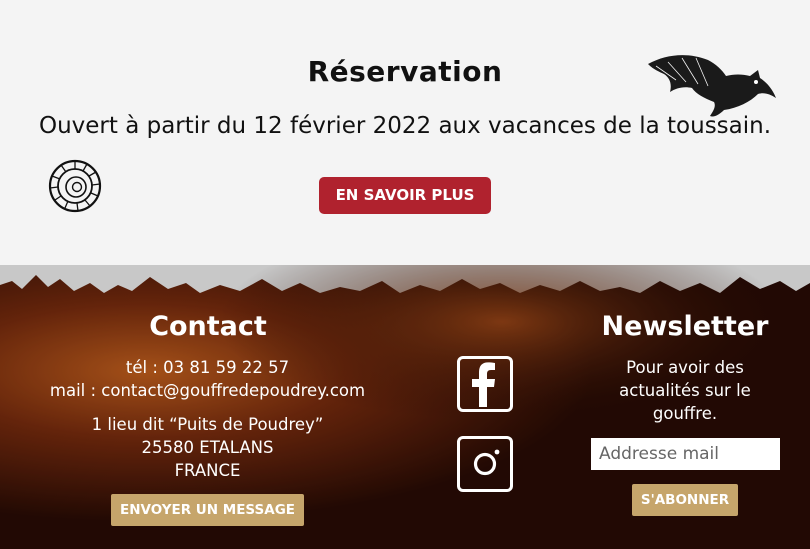  I want to click on facebook-button, so click(485, 384).